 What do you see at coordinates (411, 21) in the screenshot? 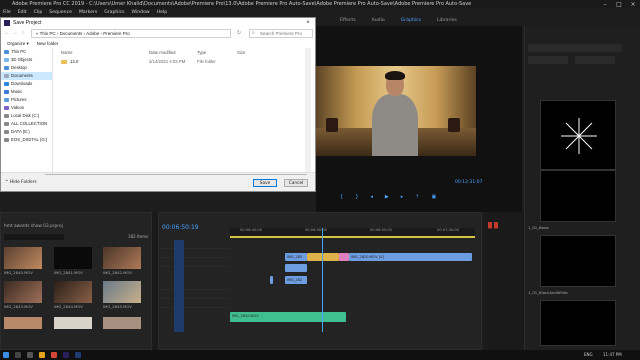
I see `workspace-tab-graphics: Graphics` at bounding box center [411, 21].